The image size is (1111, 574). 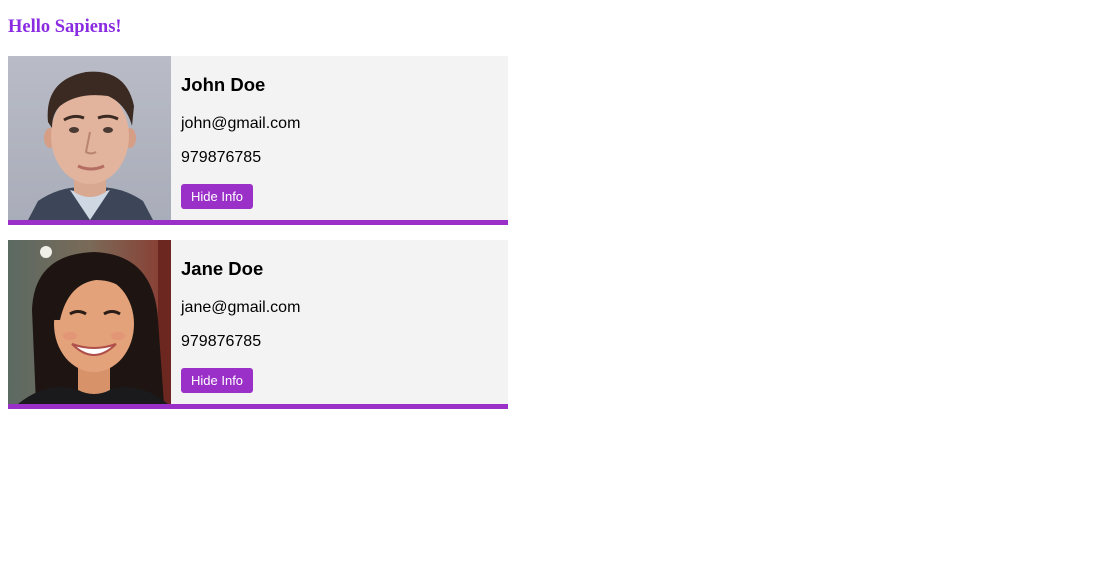 What do you see at coordinates (223, 84) in the screenshot?
I see `contact-name: John Doe` at bounding box center [223, 84].